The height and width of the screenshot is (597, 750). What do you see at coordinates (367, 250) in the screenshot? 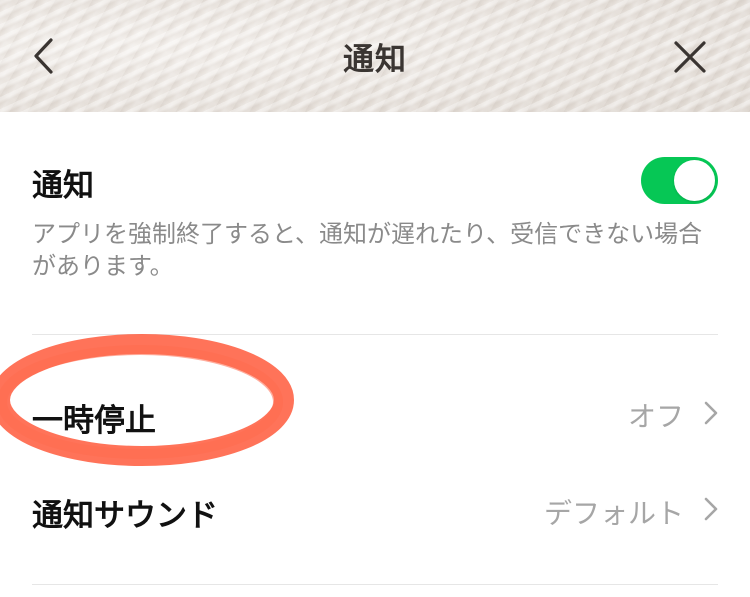
I see `notifications-description: アプリを強制終了すると、通知が遅れたり、受信できない場合があります。` at bounding box center [367, 250].